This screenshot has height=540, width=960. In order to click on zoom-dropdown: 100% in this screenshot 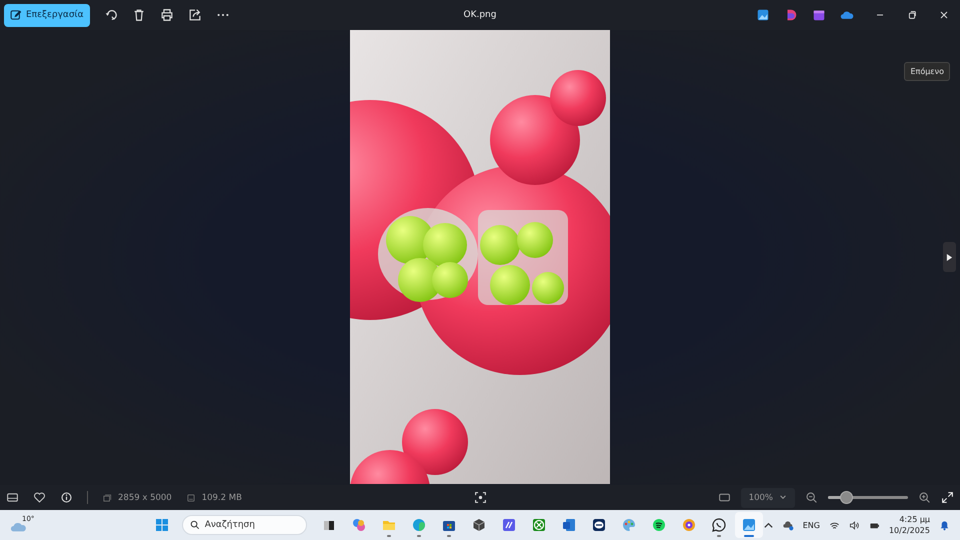, I will do `click(767, 498)`.